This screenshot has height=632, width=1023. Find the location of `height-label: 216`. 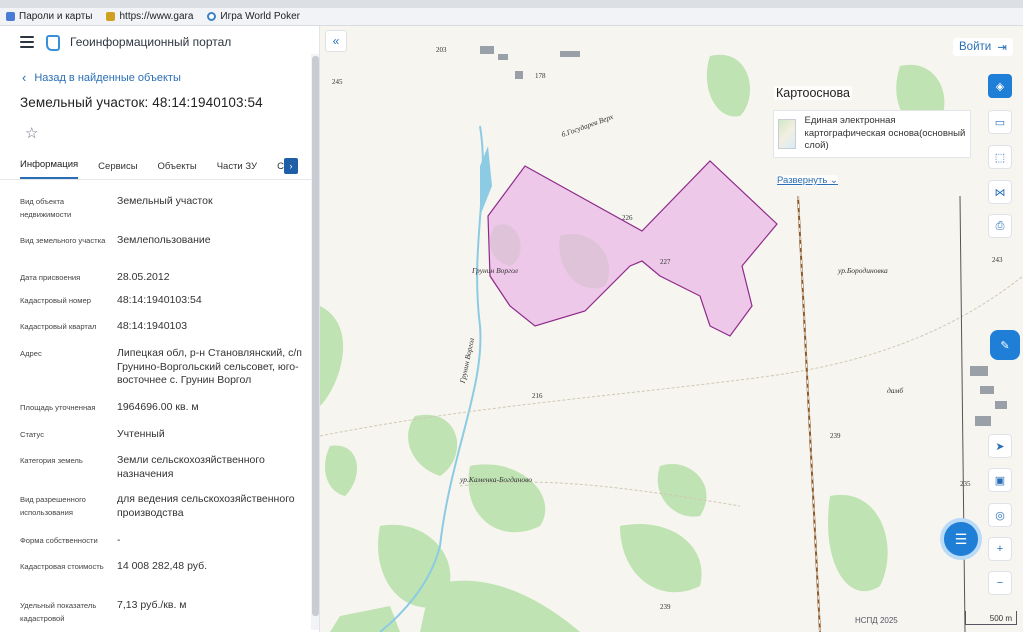

height-label: 216 is located at coordinates (537, 396).